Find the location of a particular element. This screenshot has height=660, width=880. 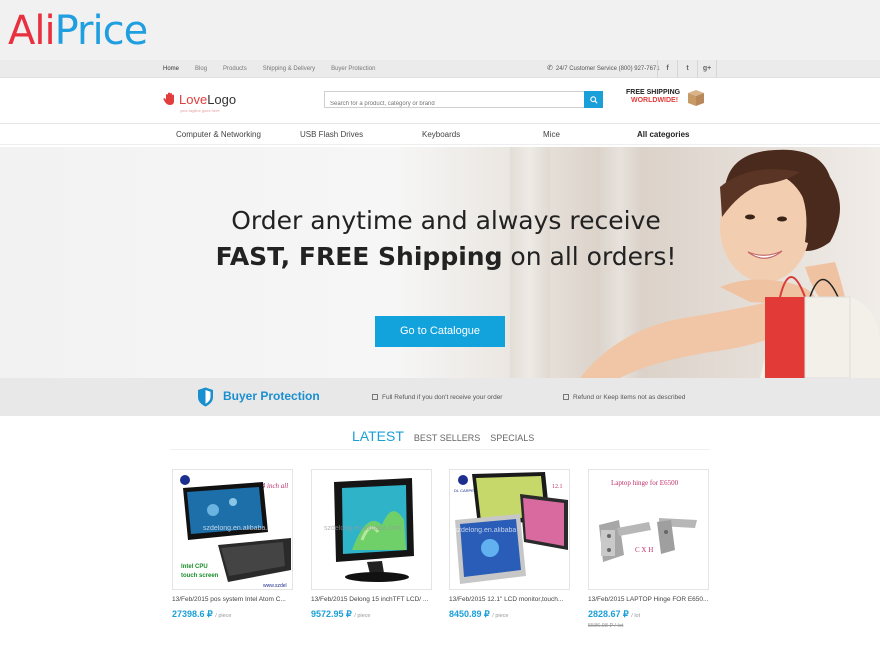

product-1-caption1: Intel CPU is located at coordinates (194, 567).